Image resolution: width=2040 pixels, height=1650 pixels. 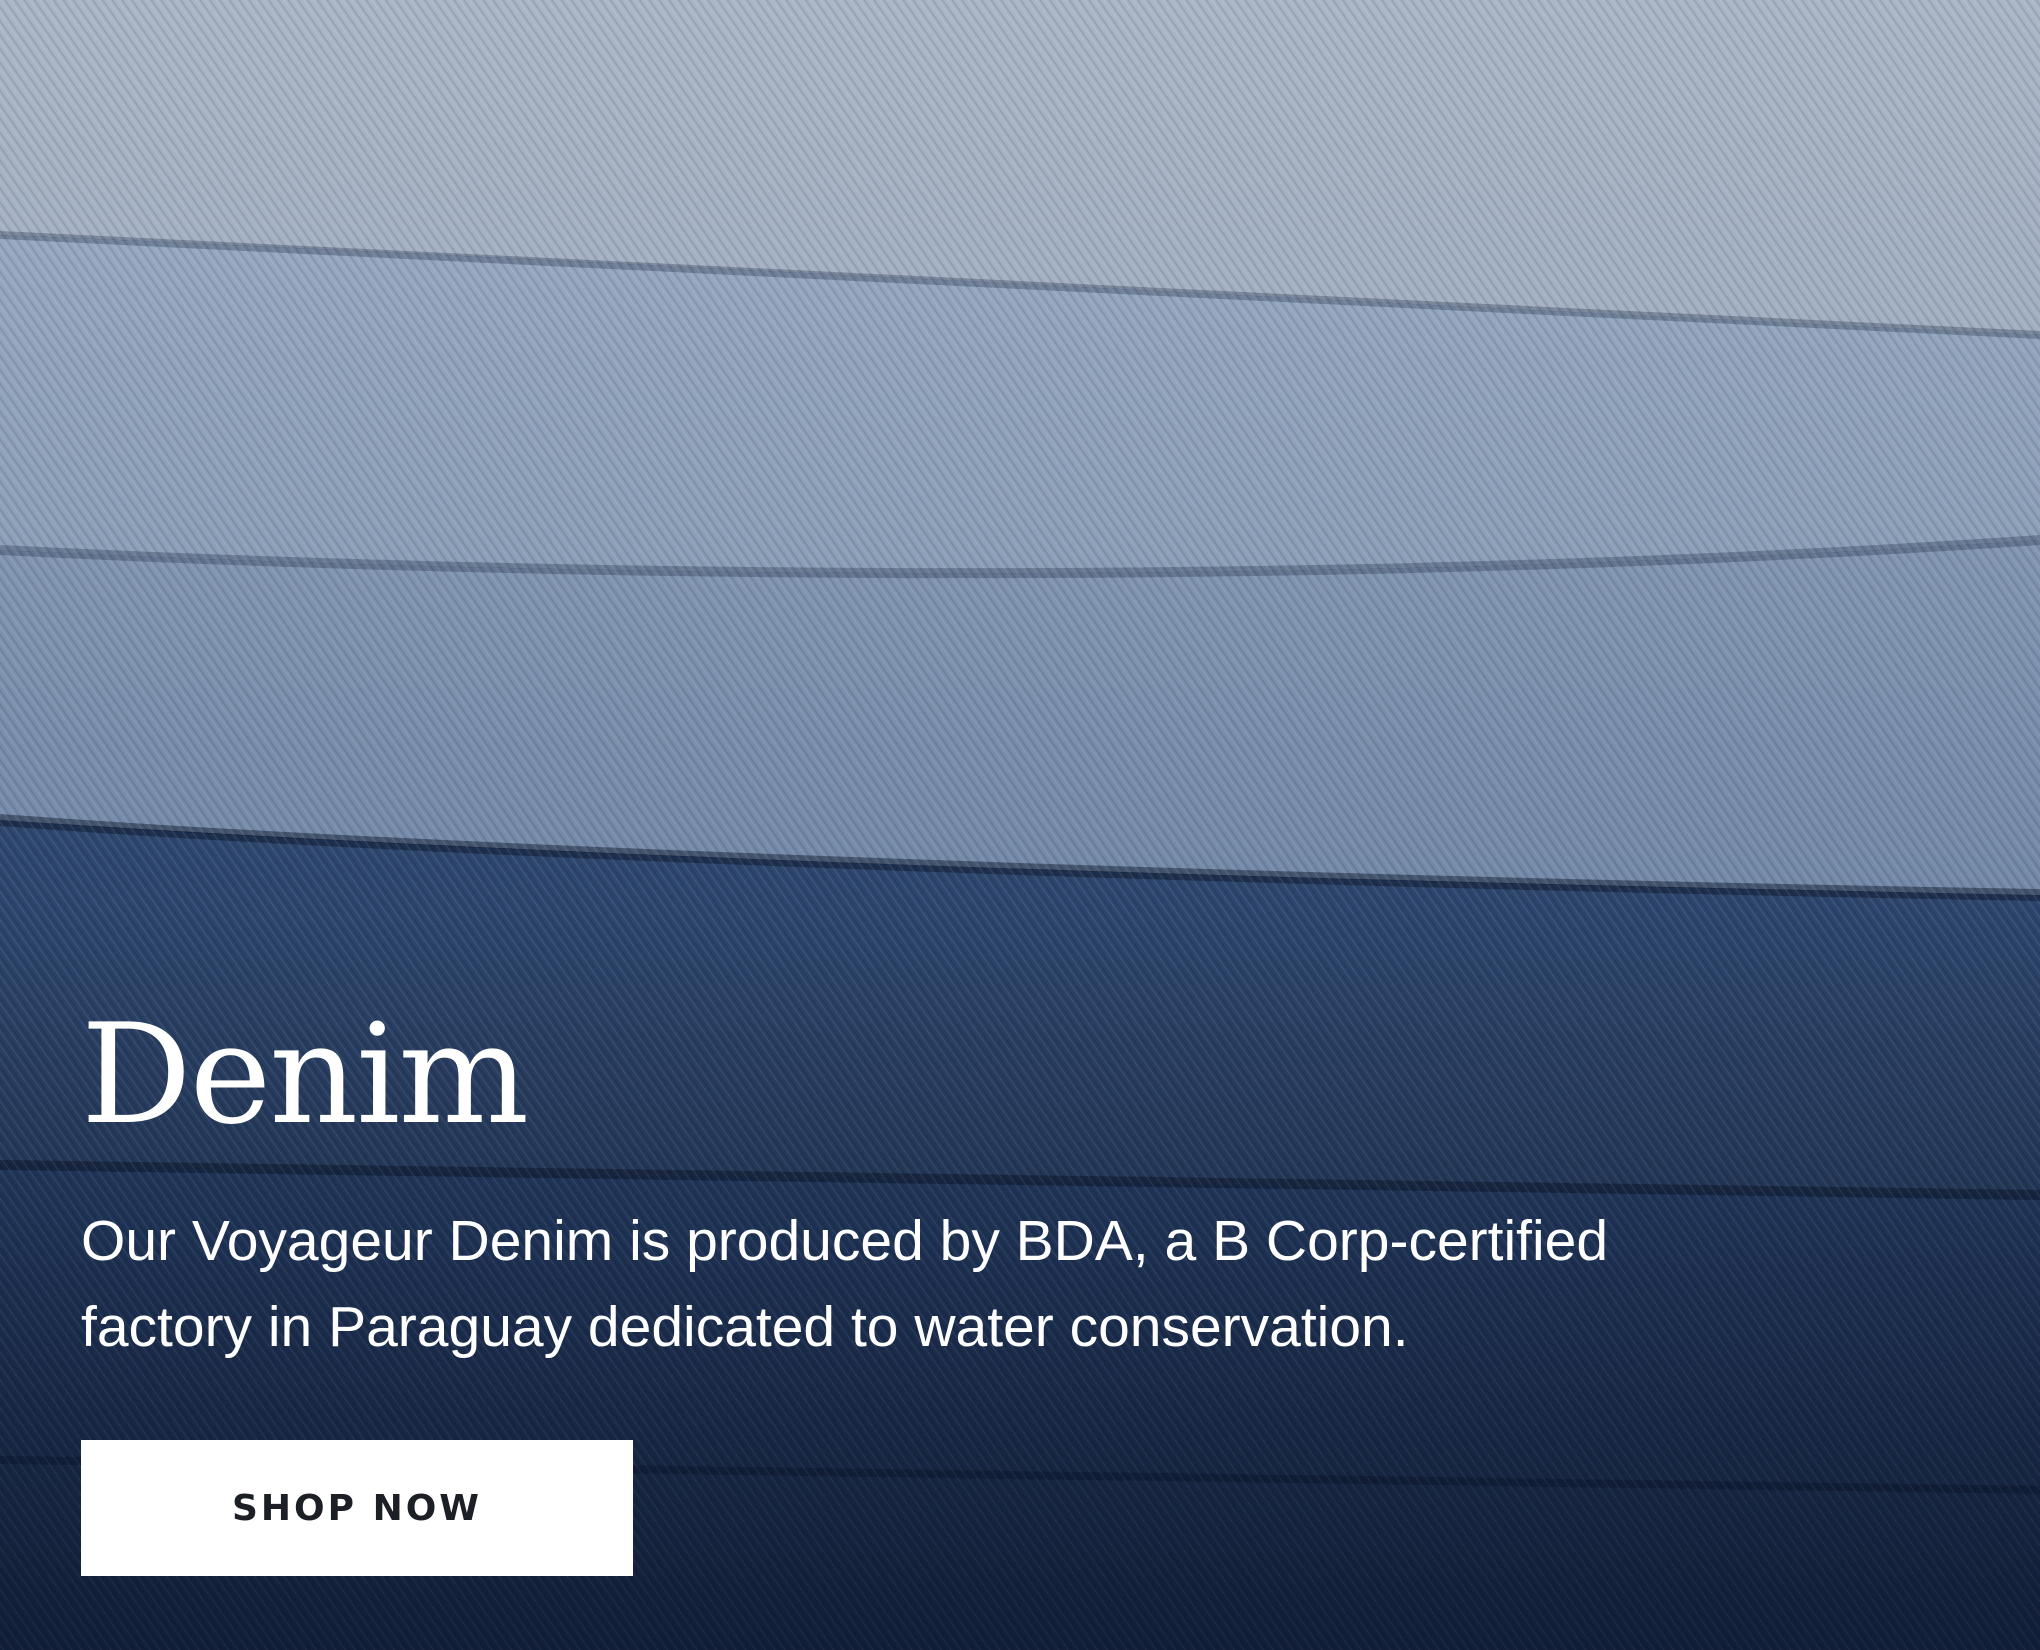 I want to click on hero-title: Denim, so click(x=305, y=1074).